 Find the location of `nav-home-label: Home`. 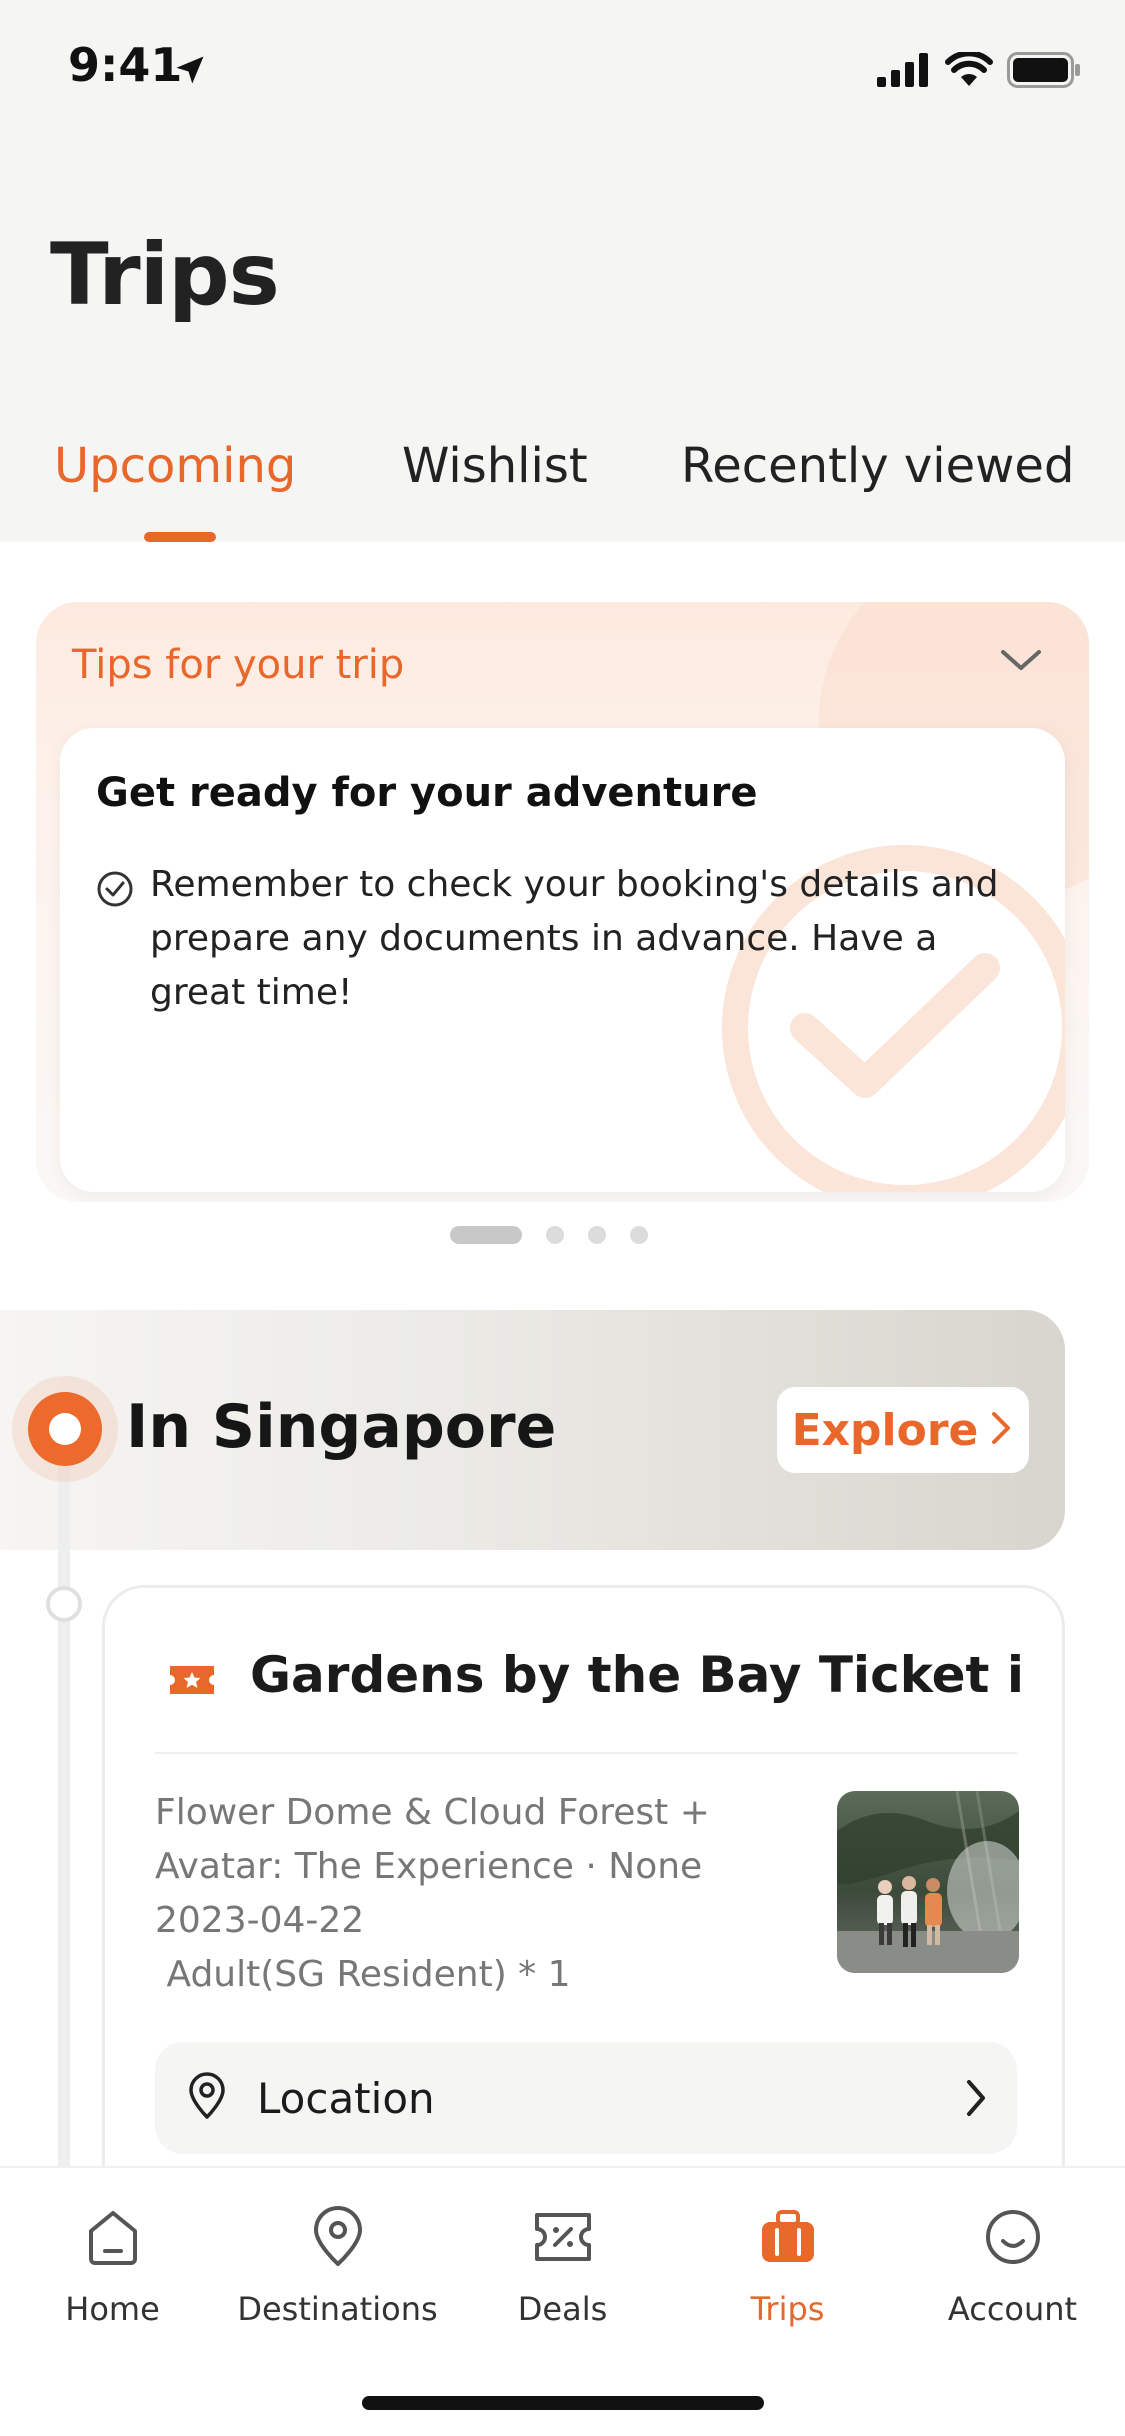

nav-home-label: Home is located at coordinates (112, 2309).